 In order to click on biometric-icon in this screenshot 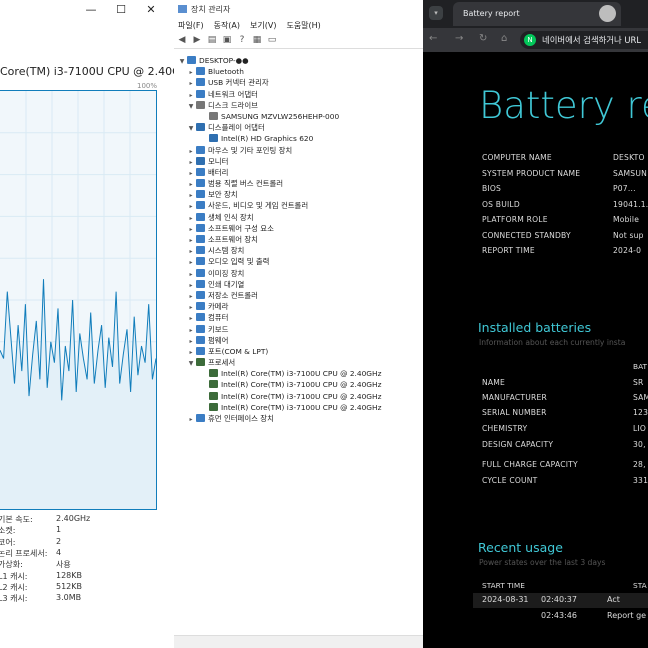, I will do `click(200, 216)`.